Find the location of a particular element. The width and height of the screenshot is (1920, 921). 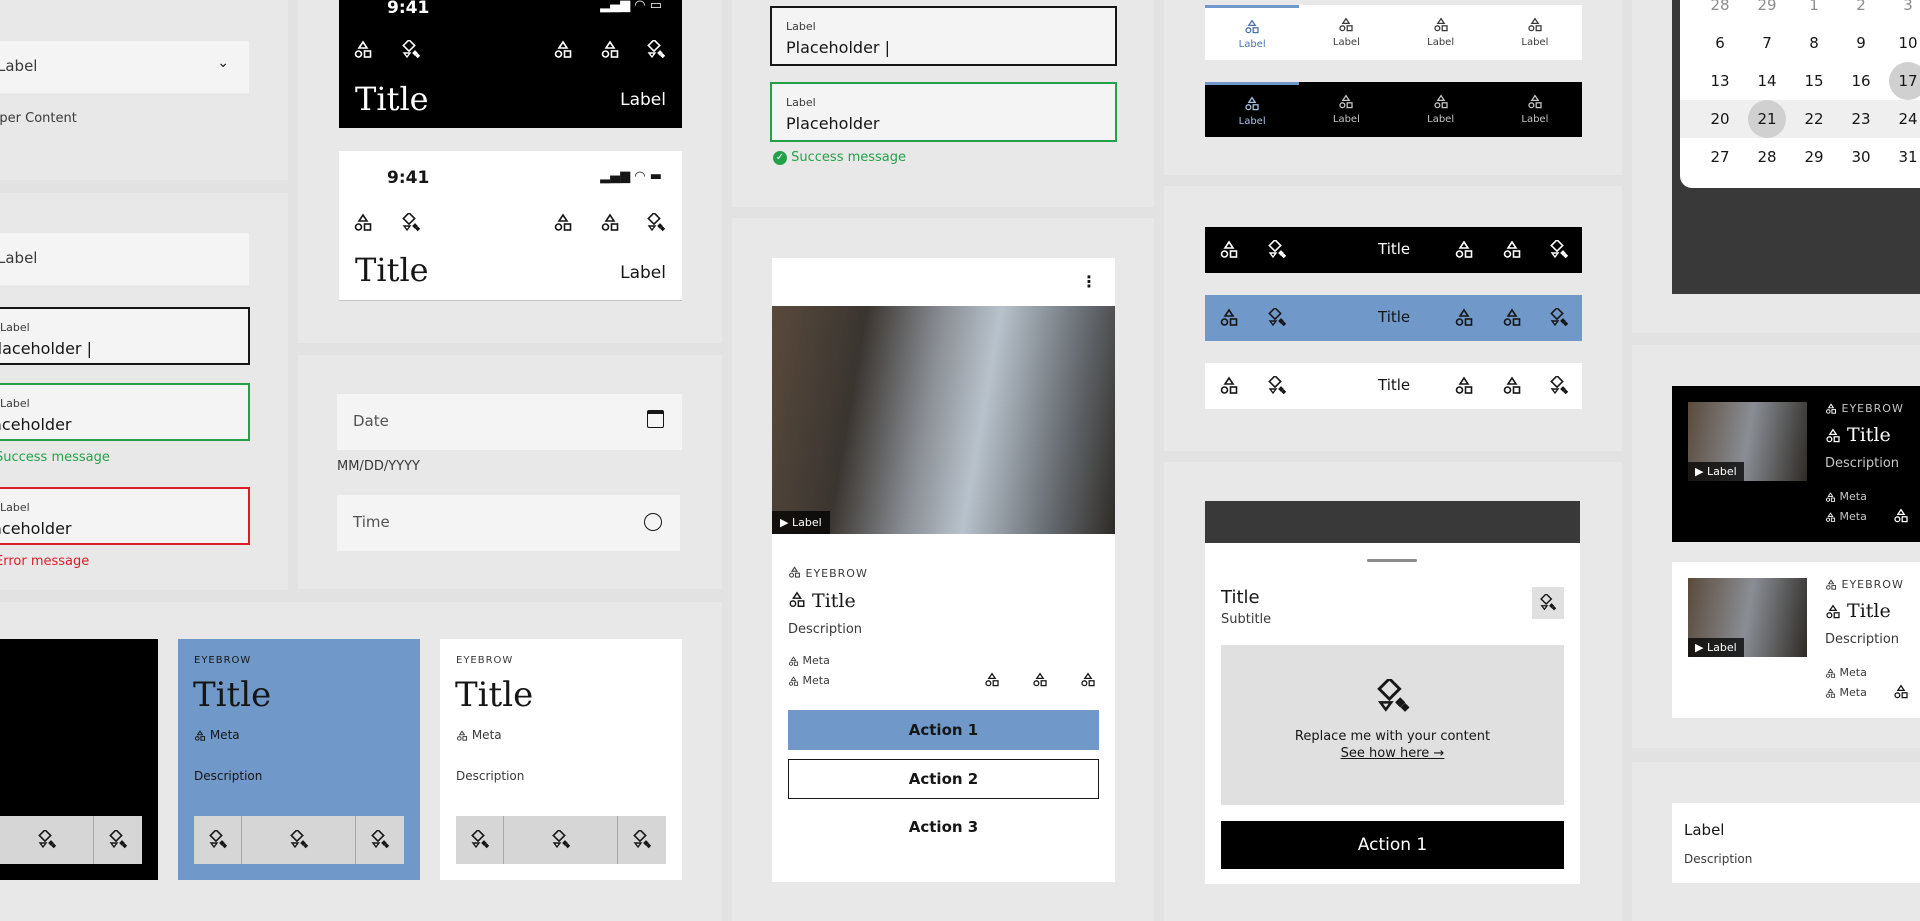

calendar-day: 6 is located at coordinates (1720, 43).